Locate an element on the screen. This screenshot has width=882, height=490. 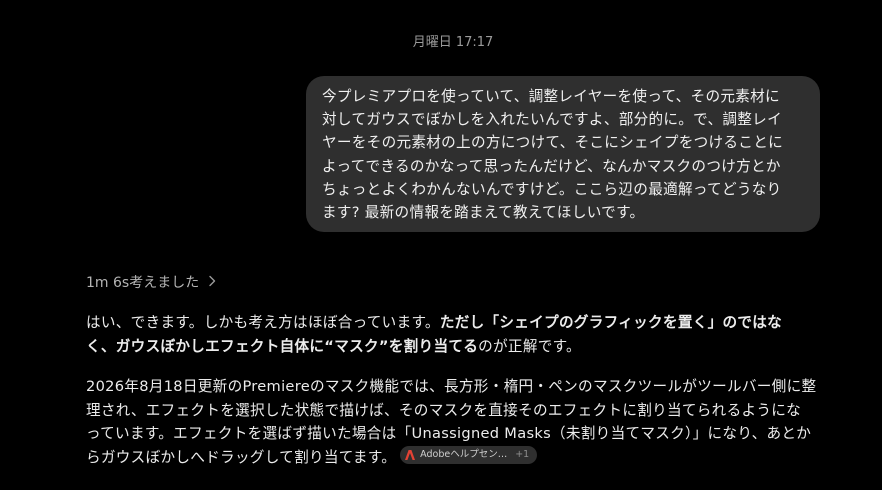
answer-line: く、ガウスぼかしエフェクト自体に“マスク”を割り当てるのが正解です。 is located at coordinates (446, 347).